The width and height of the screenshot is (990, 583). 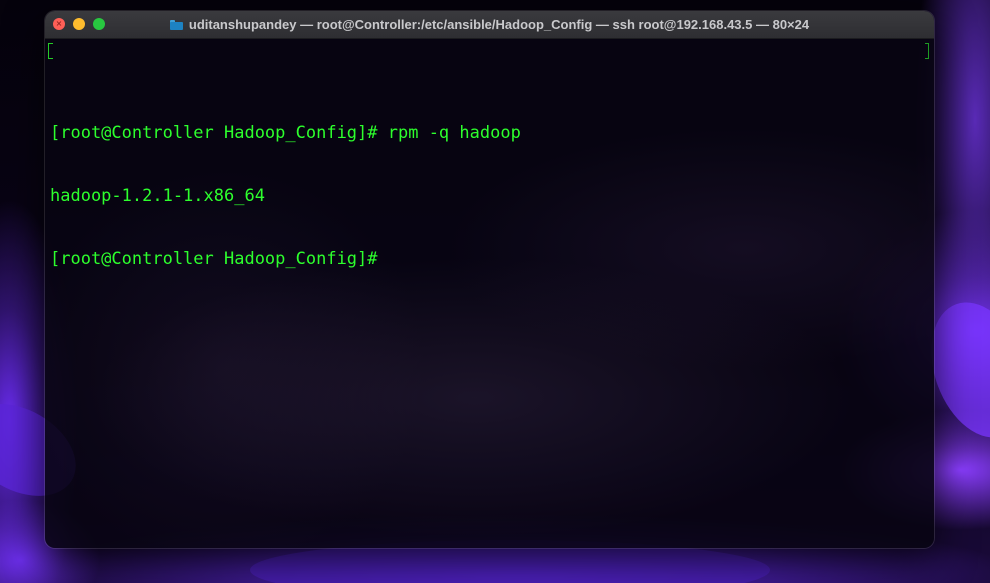 What do you see at coordinates (157, 196) in the screenshot?
I see `terminal-line: hadoop-1.2.1-1.x86_64` at bounding box center [157, 196].